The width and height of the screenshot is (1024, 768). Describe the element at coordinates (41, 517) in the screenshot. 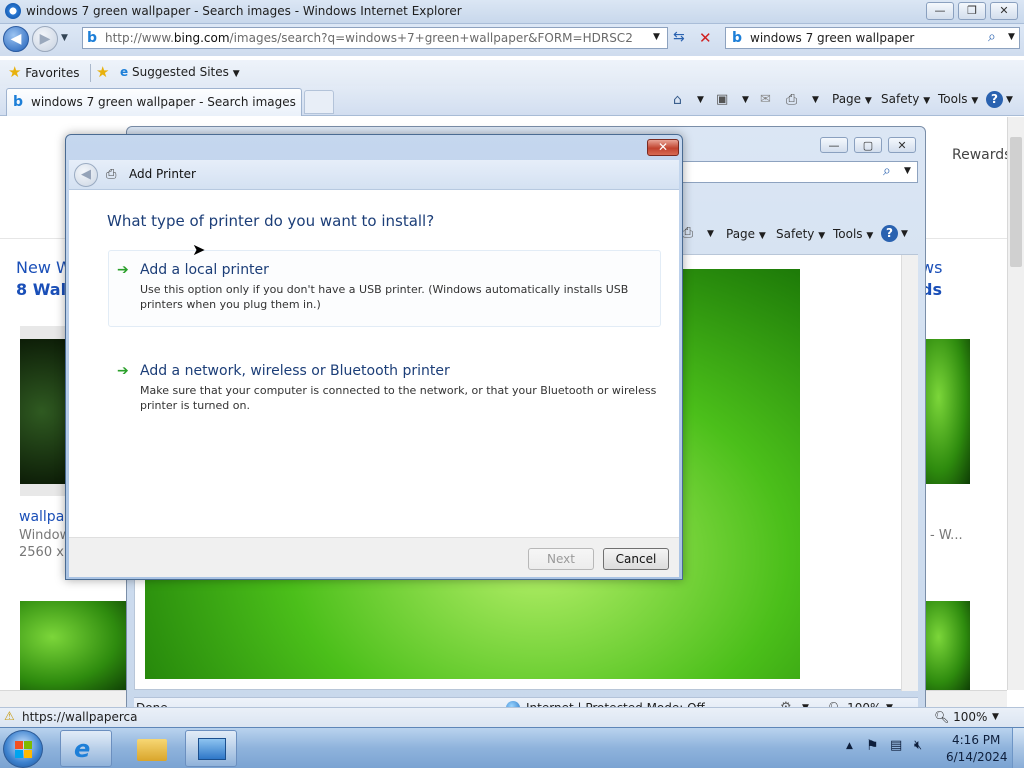

I see `thumbnail-caption: wallpa` at that location.